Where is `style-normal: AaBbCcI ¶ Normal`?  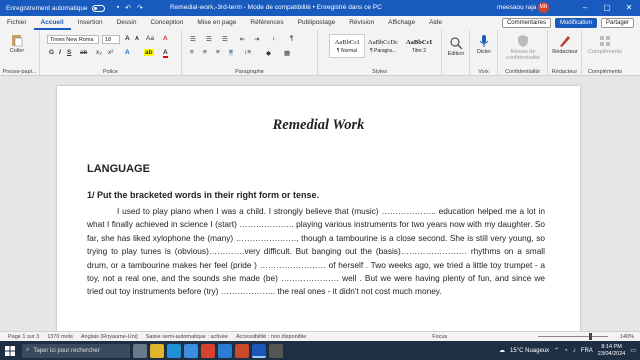
style-normal: AaBbCcI ¶ Normal is located at coordinates (347, 46).